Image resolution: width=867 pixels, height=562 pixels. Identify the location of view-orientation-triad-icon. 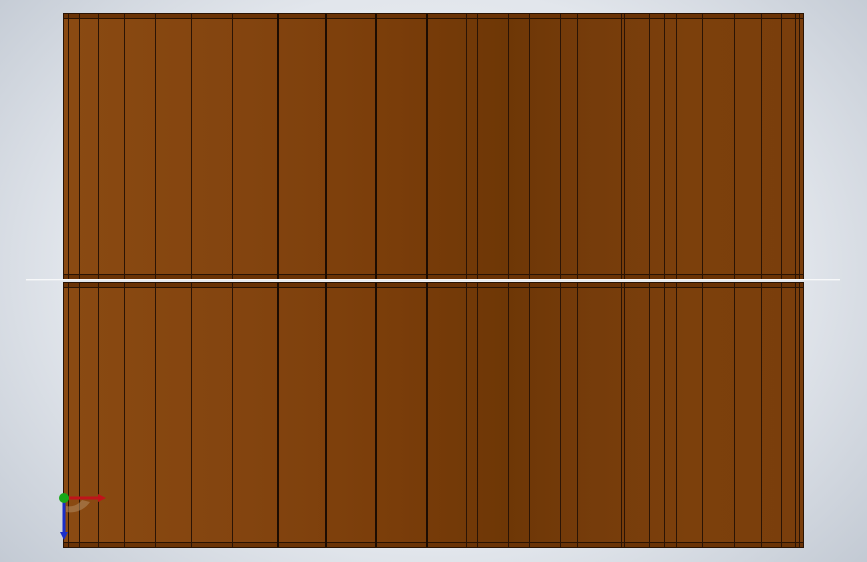
(82, 513).